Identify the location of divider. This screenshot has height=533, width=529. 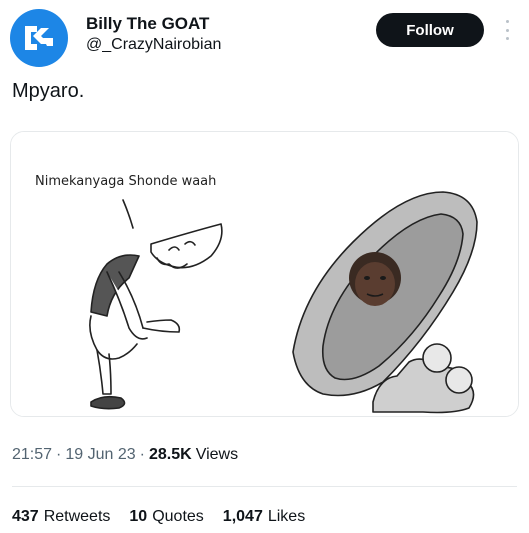
(264, 486).